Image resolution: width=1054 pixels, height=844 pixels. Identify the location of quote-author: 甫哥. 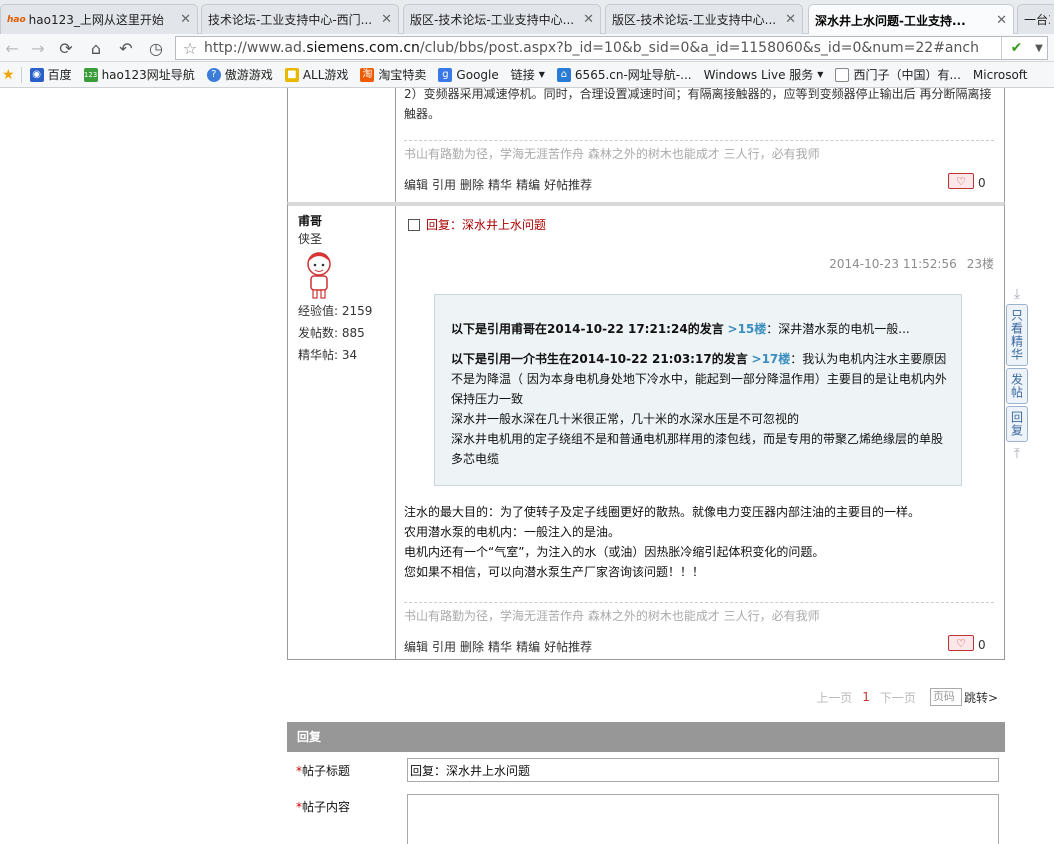
(523, 329).